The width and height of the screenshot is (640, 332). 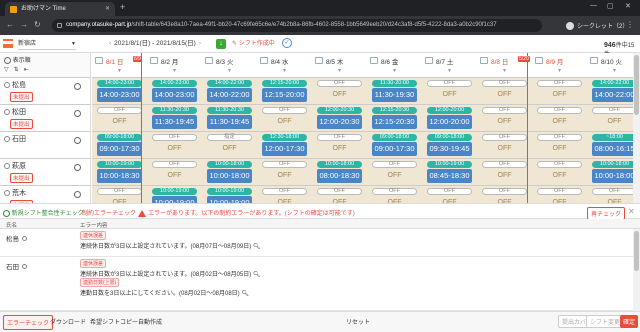 I want to click on shift-cell: 12:00-20:30 12:00-20:30, so click(x=339, y=118).